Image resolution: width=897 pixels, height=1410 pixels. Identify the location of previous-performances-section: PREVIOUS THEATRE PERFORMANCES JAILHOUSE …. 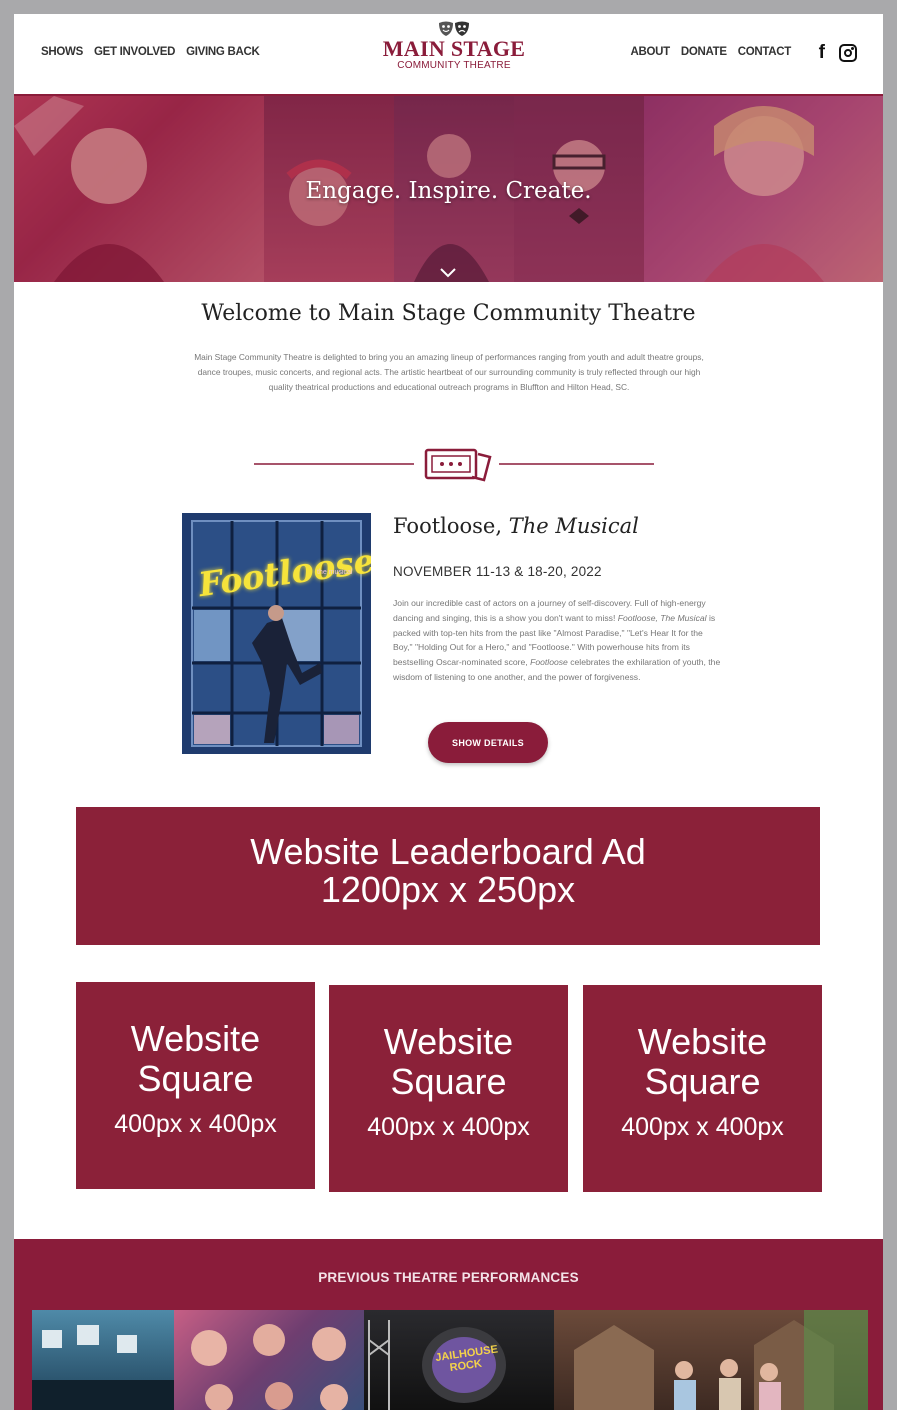
(448, 1324).